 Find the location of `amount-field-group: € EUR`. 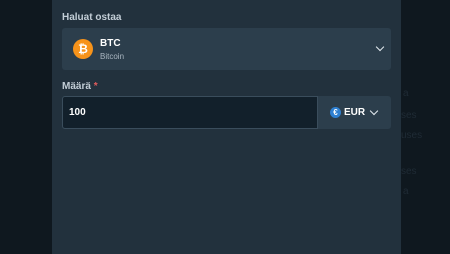

amount-field-group: € EUR is located at coordinates (226, 112).